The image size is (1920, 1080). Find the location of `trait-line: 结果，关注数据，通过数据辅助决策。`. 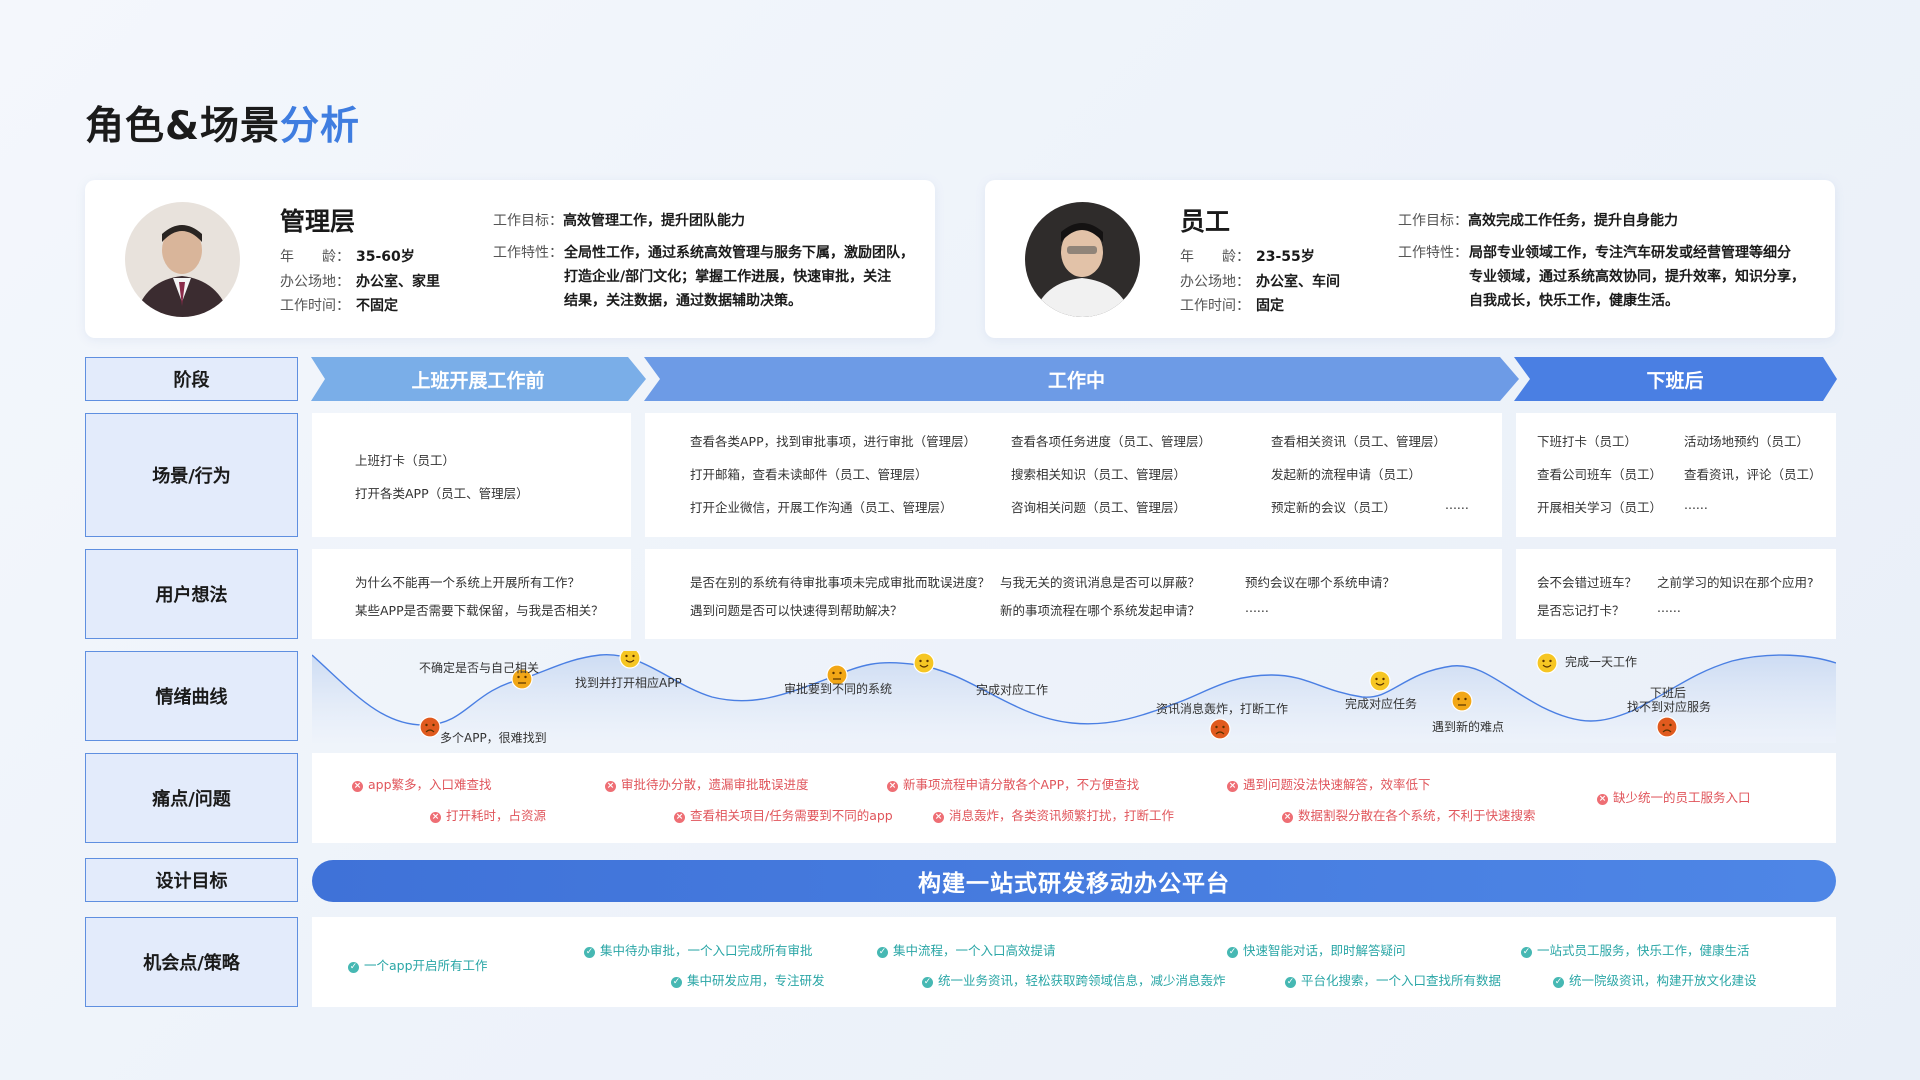

trait-line: 结果，关注数据，通过数据辅助决策。 is located at coordinates (683, 301).